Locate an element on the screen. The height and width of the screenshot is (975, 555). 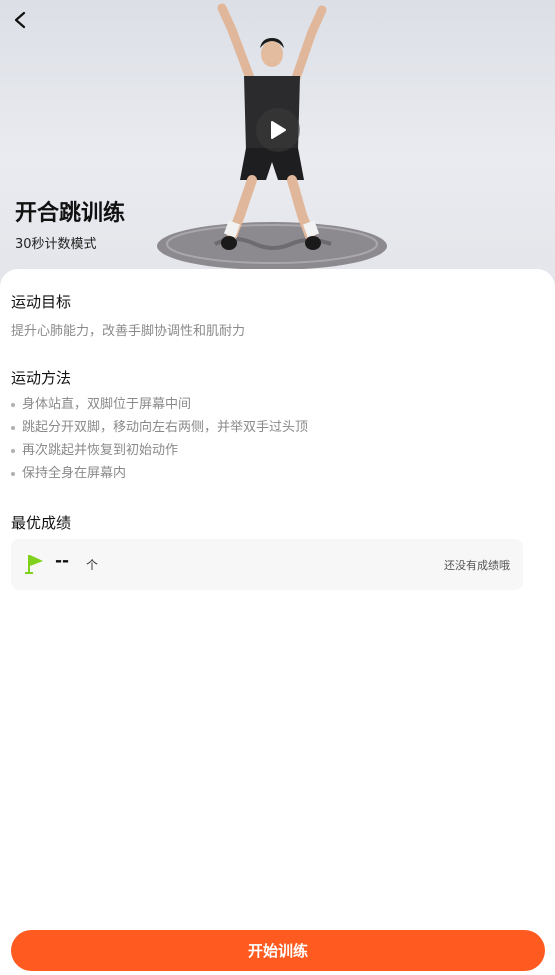
goal-text: 提升心肺能力，改善手脚协调性和肌耐力 is located at coordinates (128, 331).